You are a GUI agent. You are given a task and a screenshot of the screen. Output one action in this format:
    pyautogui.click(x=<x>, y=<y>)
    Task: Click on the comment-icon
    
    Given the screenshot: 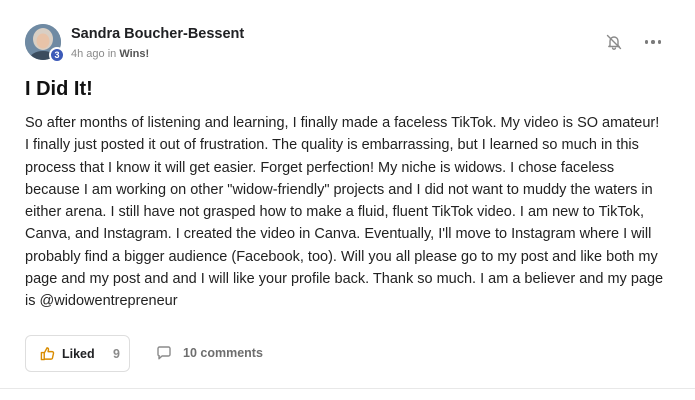 What is the action you would take?
    pyautogui.click(x=164, y=353)
    